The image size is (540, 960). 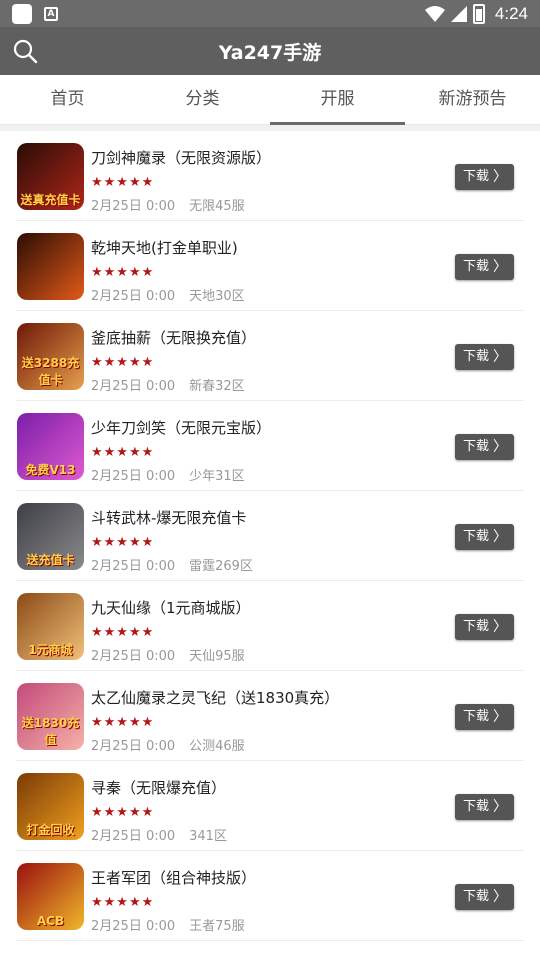 I want to click on game-icon, so click(x=50, y=266).